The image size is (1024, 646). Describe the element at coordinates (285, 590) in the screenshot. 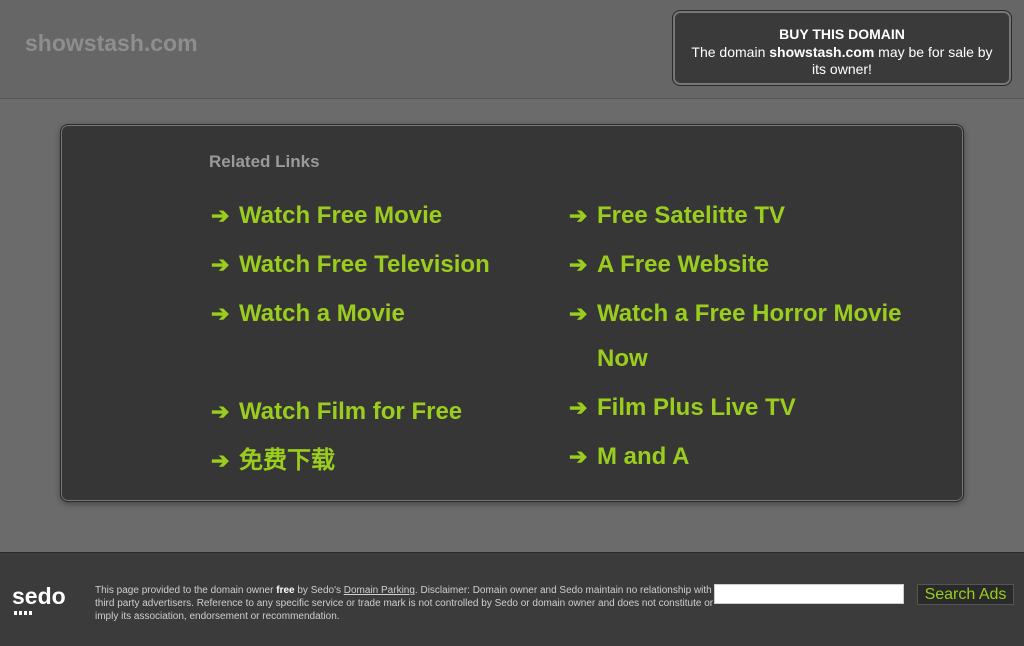

I see `disclaimer-free: free` at that location.